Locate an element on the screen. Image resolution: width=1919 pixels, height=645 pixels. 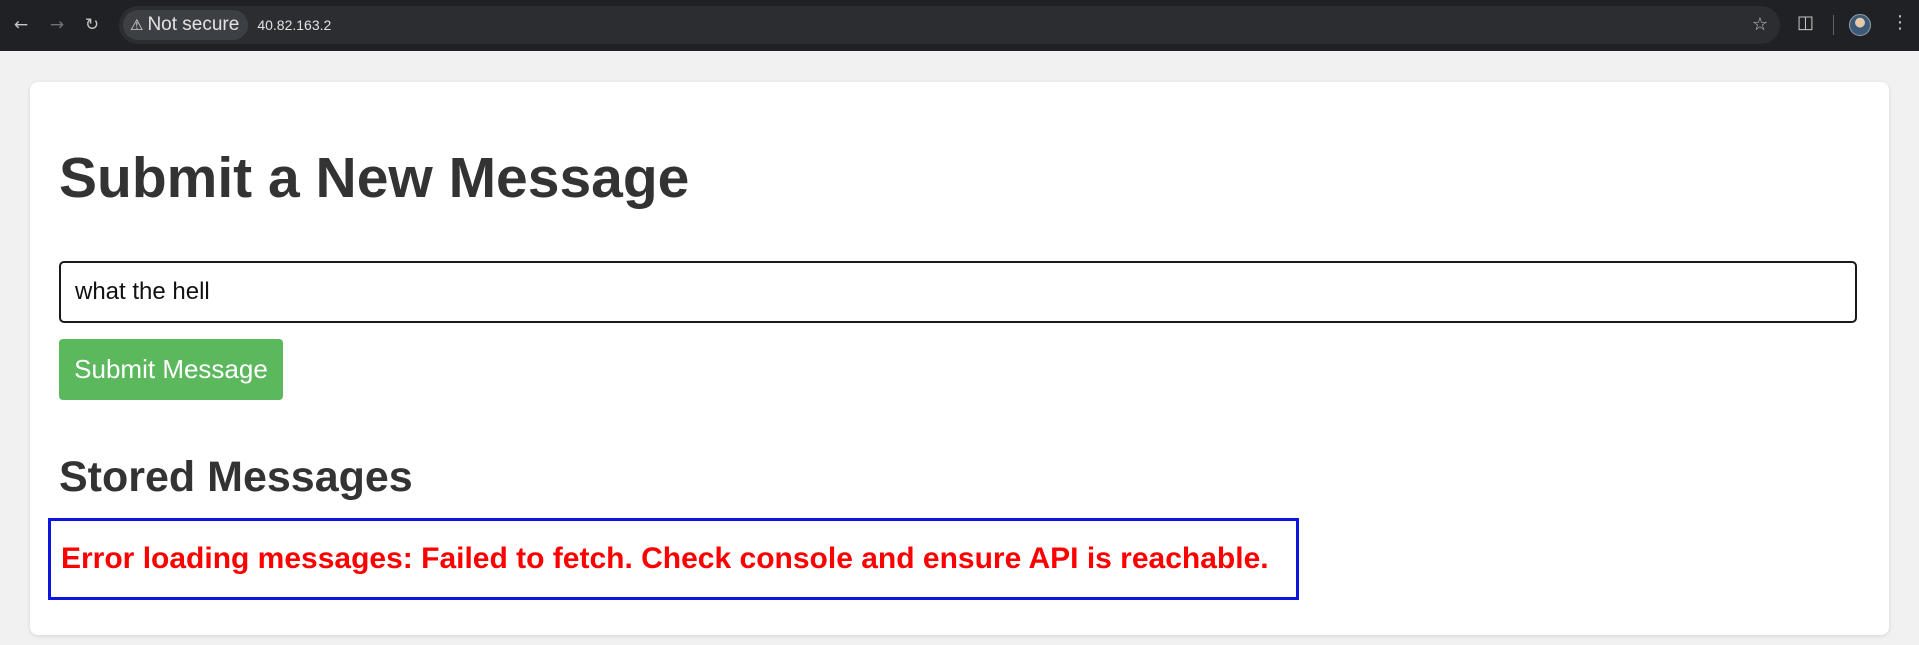
reload-icon: ↻ is located at coordinates (92, 25).